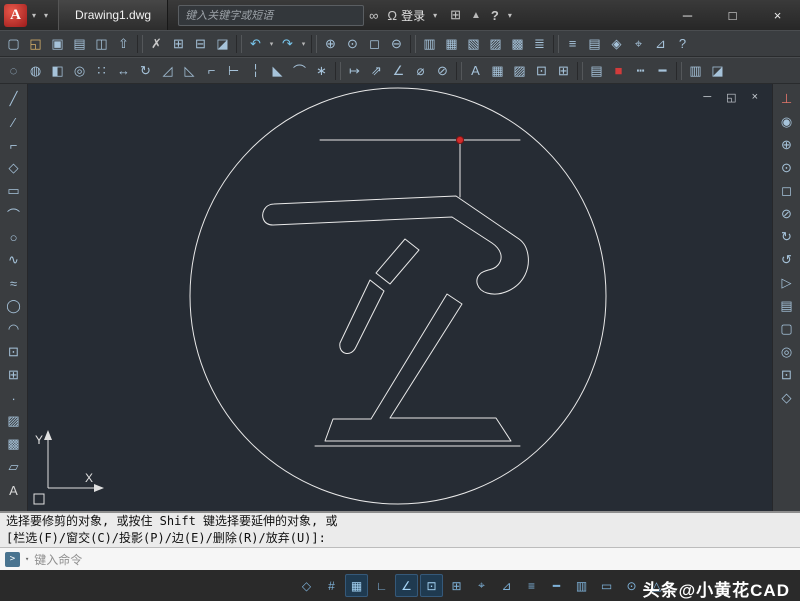 The width and height of the screenshot is (800, 601). I want to click on monogram-middle-lower-segment, so click(362, 316).